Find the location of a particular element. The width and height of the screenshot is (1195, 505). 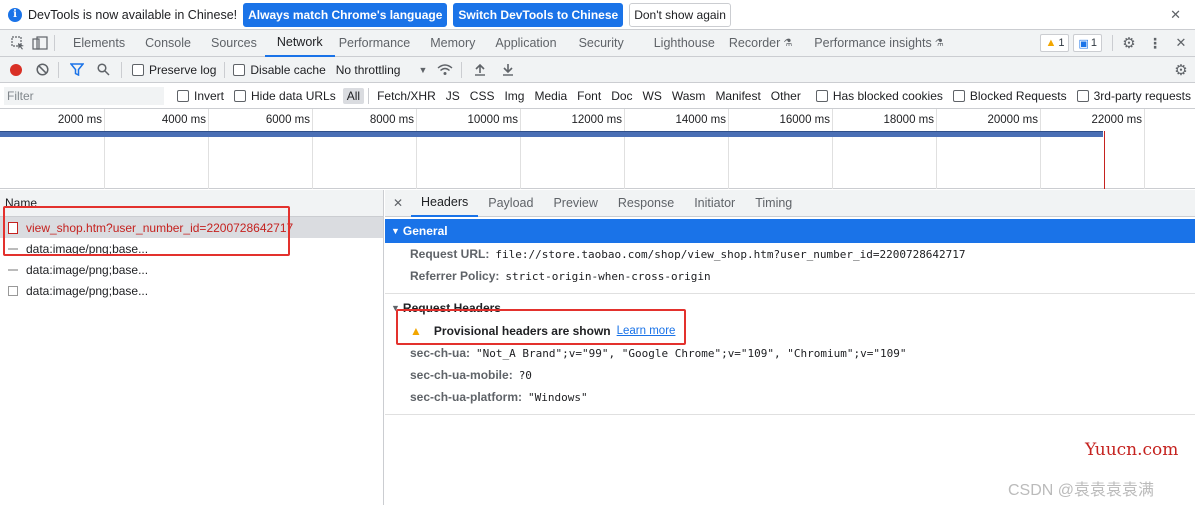

filter-type-fetch-xhr: Fetch/XHR is located at coordinates (406, 96).